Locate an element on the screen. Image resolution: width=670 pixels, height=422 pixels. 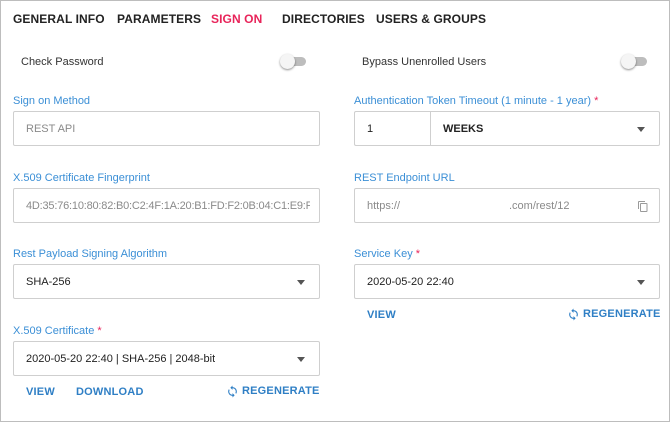
tab-parameters: PARAMETERS is located at coordinates (159, 19).